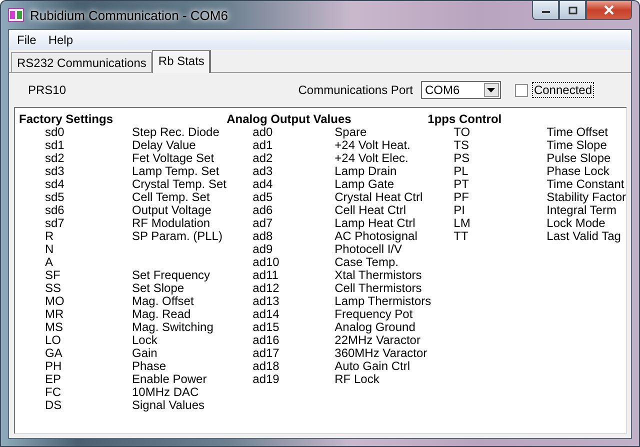  I want to click on code-label: sd7, so click(55, 223).